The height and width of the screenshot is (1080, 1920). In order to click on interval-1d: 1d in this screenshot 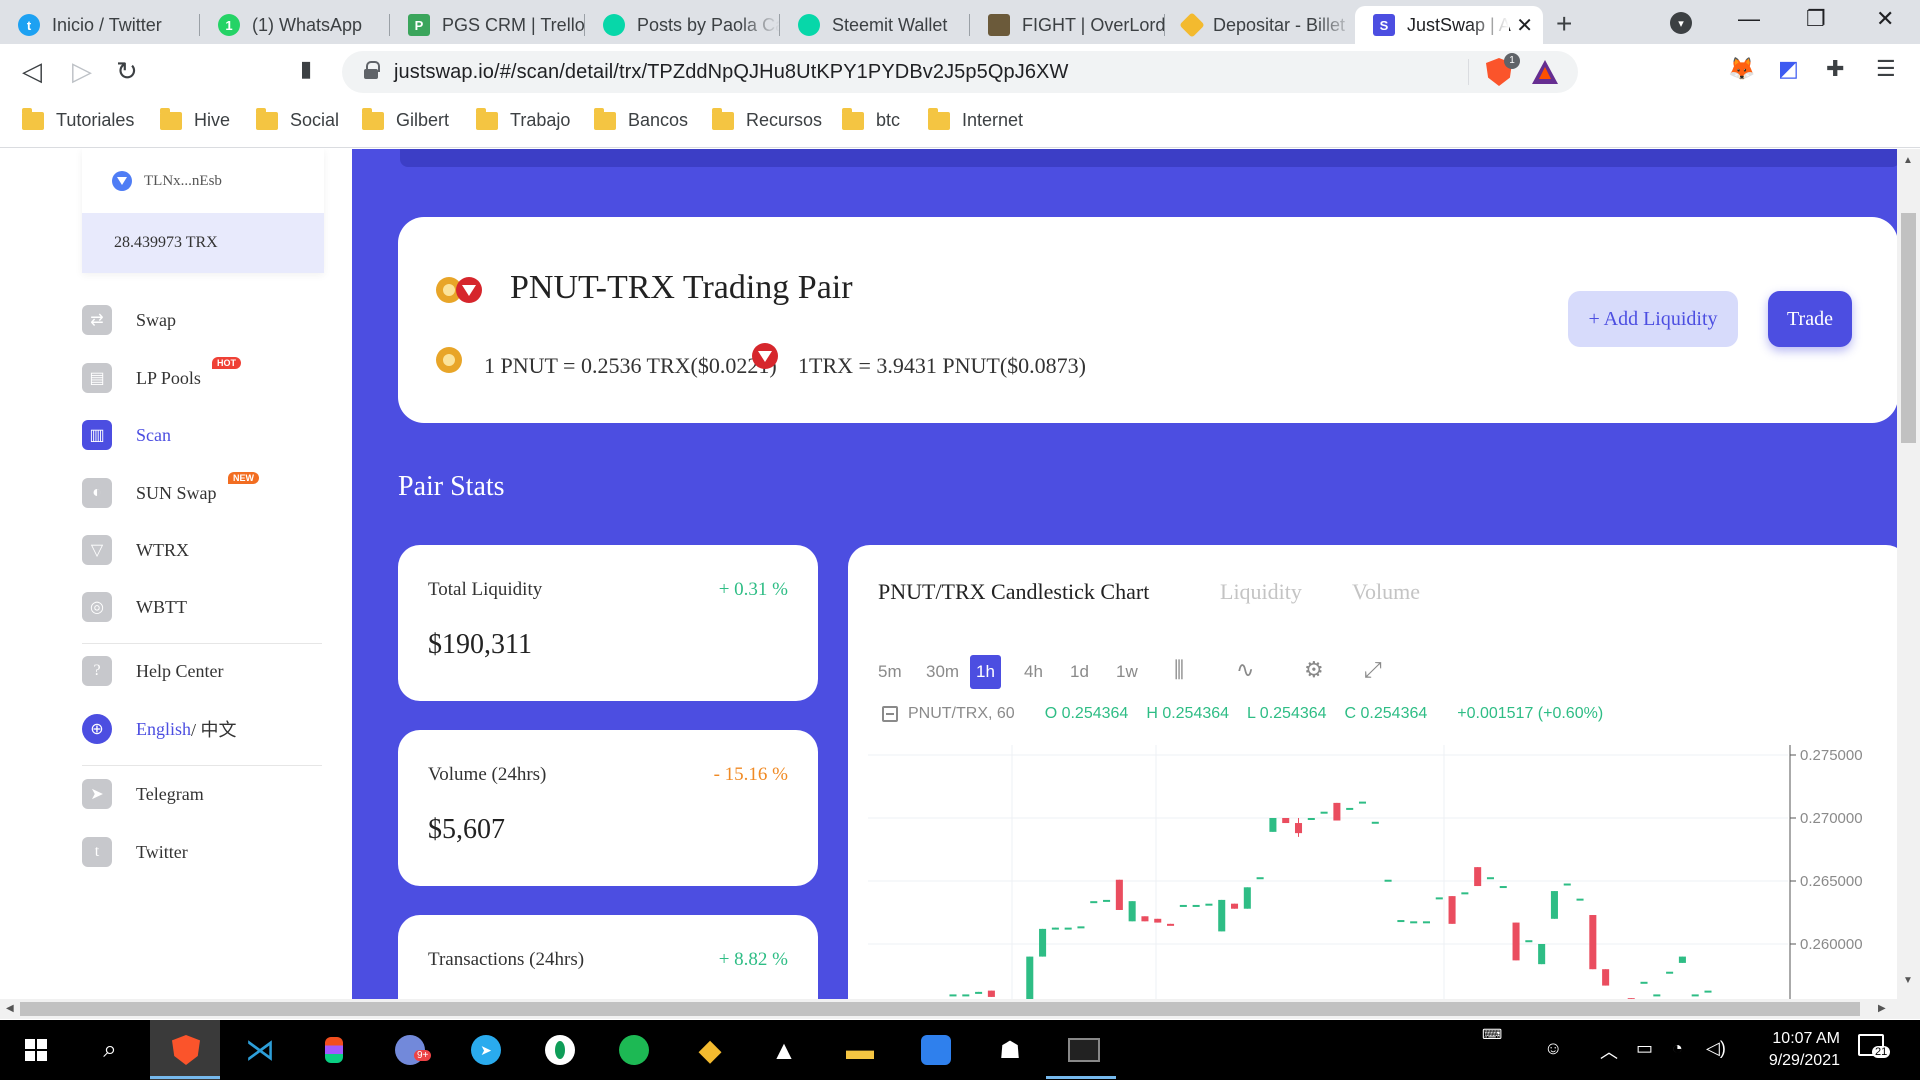, I will do `click(1079, 672)`.